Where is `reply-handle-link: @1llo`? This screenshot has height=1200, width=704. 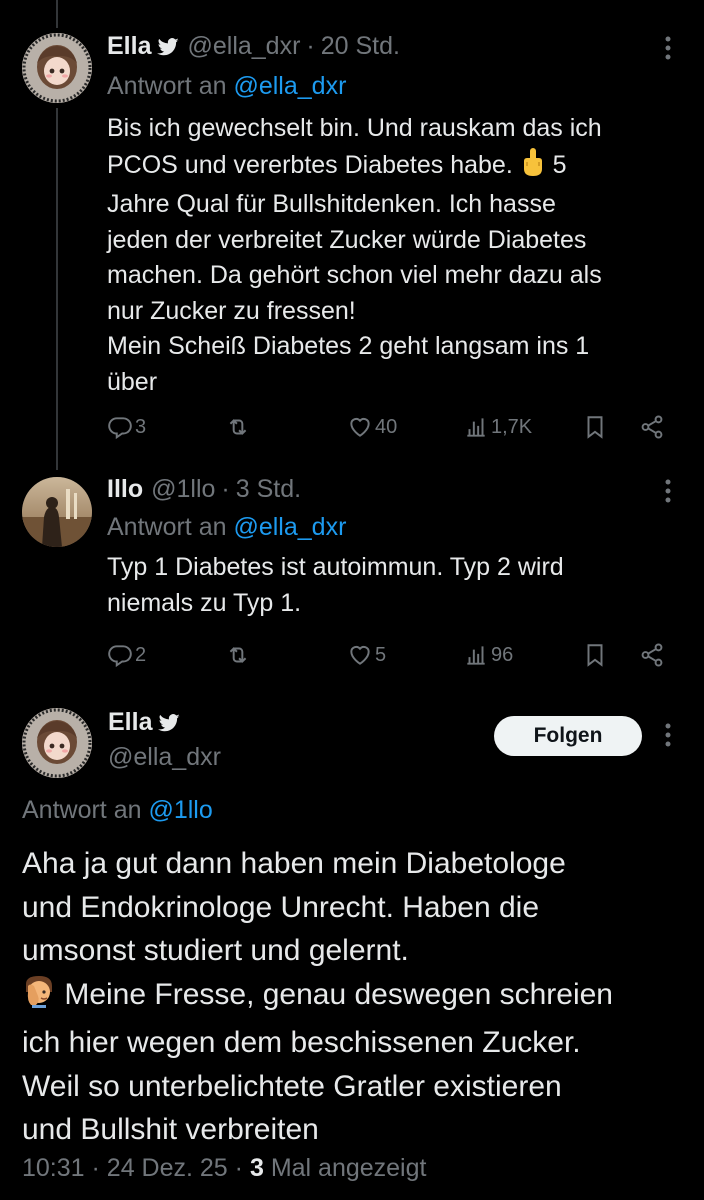
reply-handle-link: @1llo is located at coordinates (180, 810).